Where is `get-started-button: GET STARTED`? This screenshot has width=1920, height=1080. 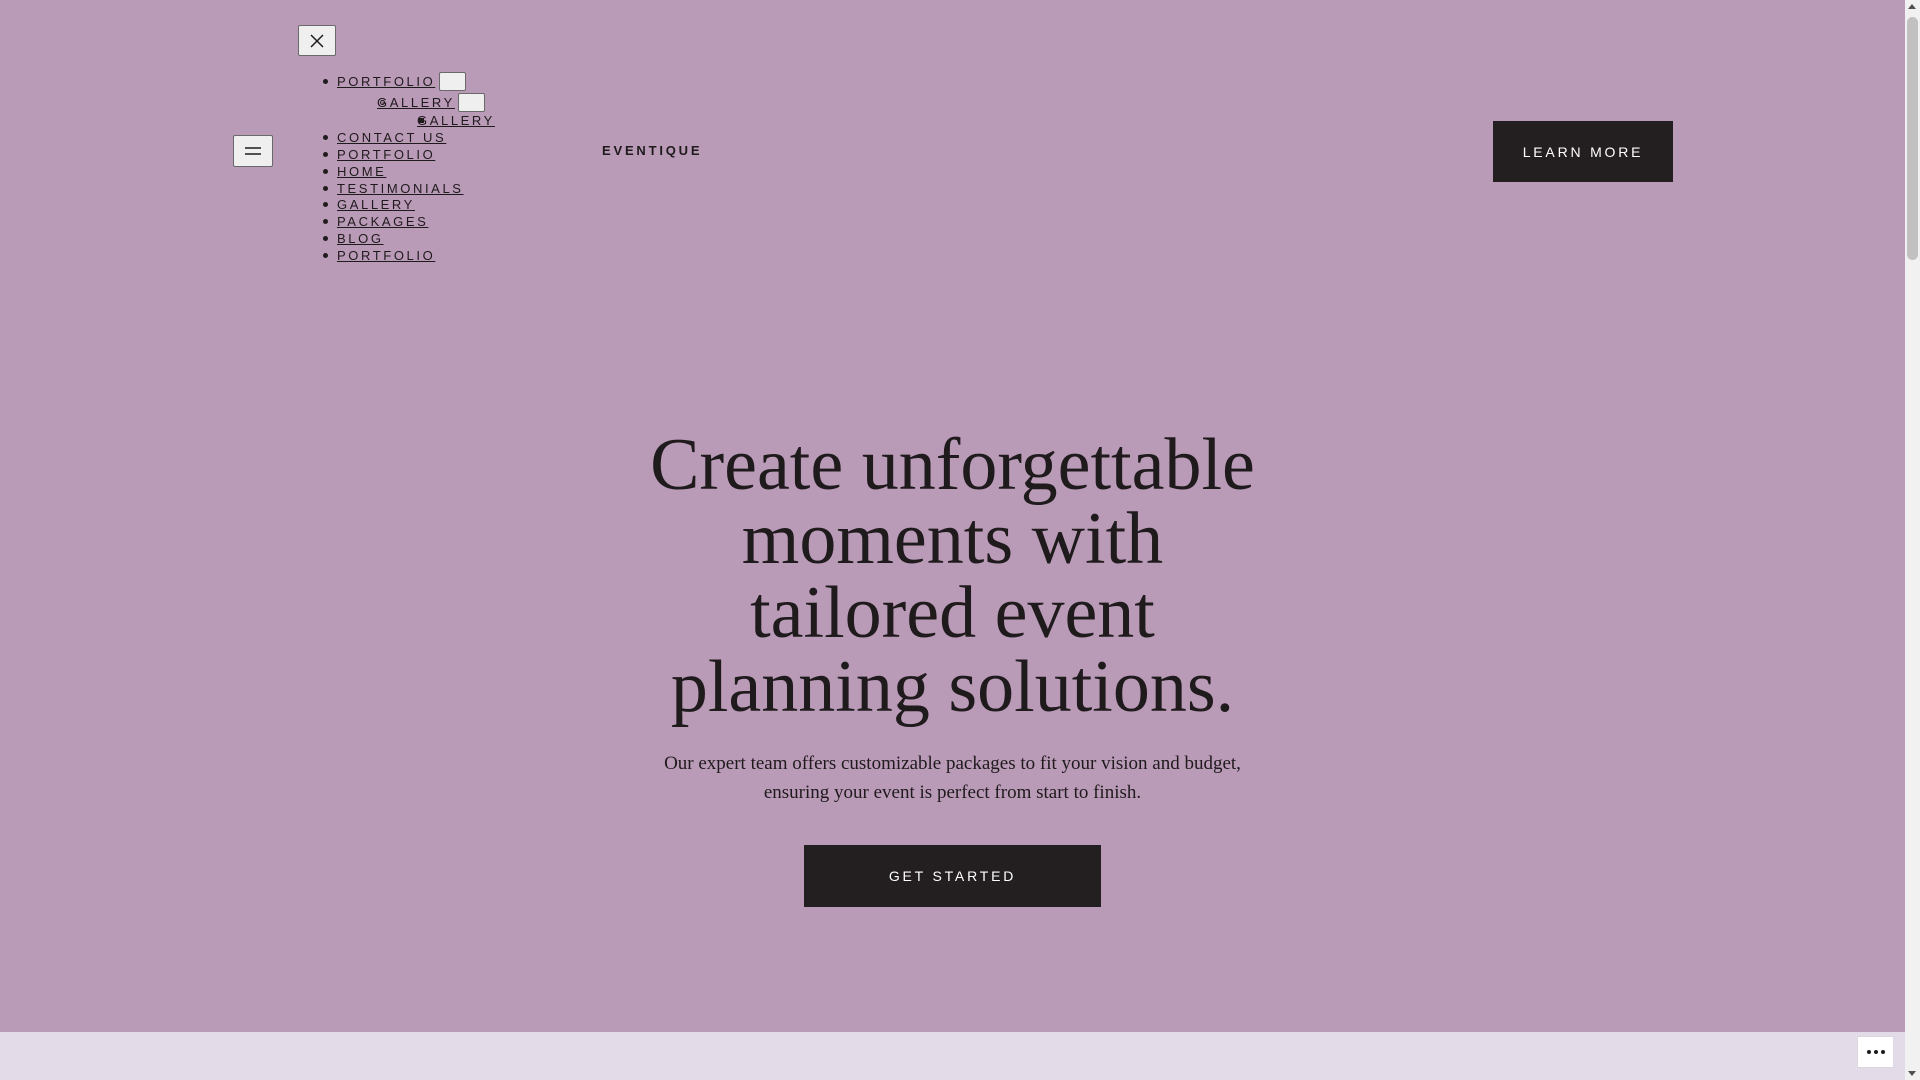
get-started-button: GET STARTED is located at coordinates (952, 876).